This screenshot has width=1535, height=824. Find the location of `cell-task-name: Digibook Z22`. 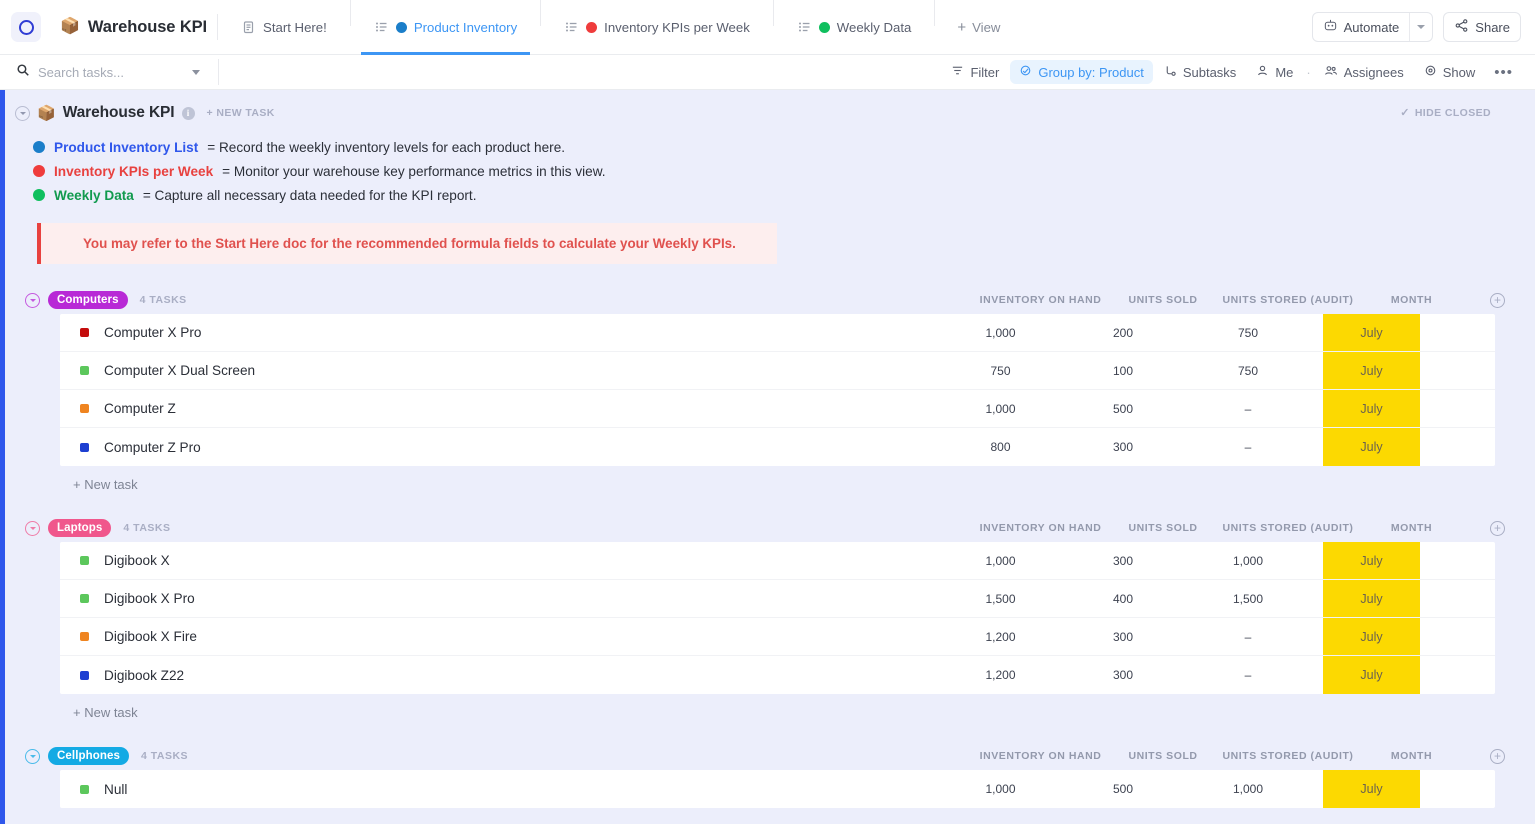

cell-task-name: Digibook Z22 is located at coordinates (494, 675).